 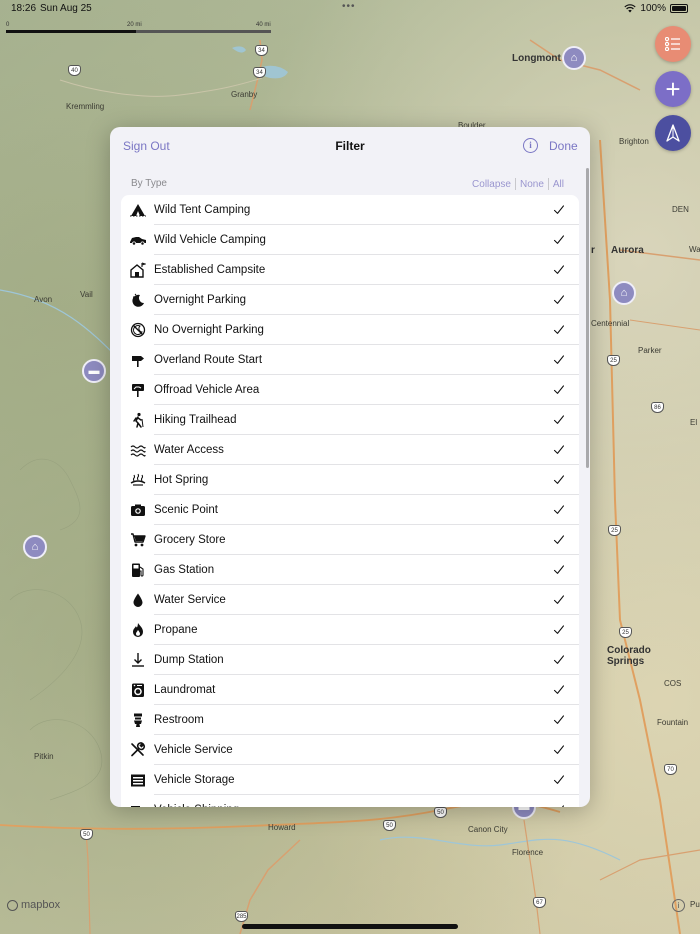 I want to click on dump-icon, so click(x=137, y=660).